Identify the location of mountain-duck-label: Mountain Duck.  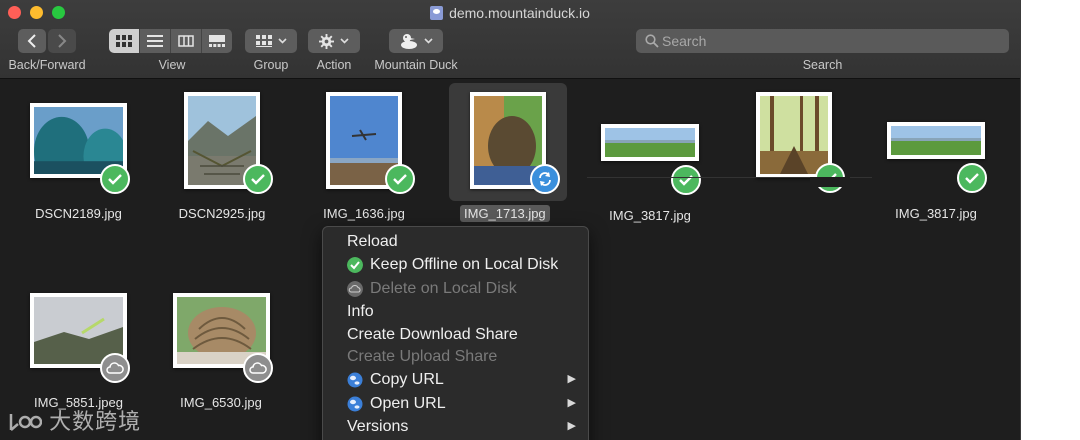
(416, 65).